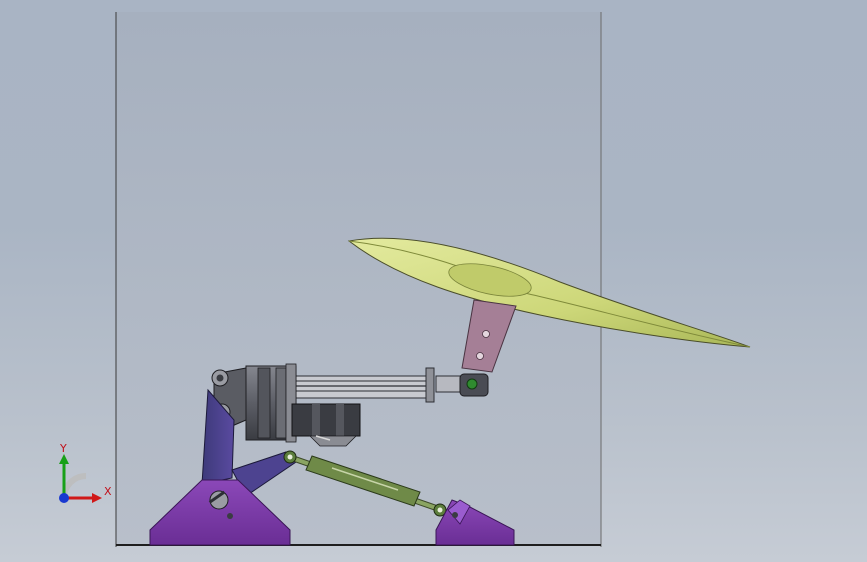 The width and height of the screenshot is (867, 562). I want to click on triad-x-label: X, so click(108, 491).